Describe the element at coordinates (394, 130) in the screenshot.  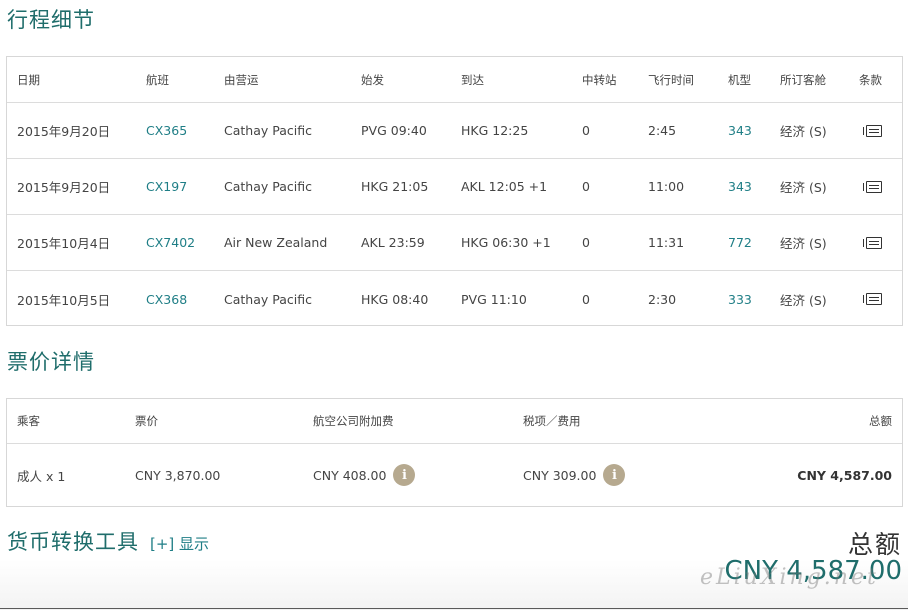
I see `row-departure: PVG 09:40` at that location.